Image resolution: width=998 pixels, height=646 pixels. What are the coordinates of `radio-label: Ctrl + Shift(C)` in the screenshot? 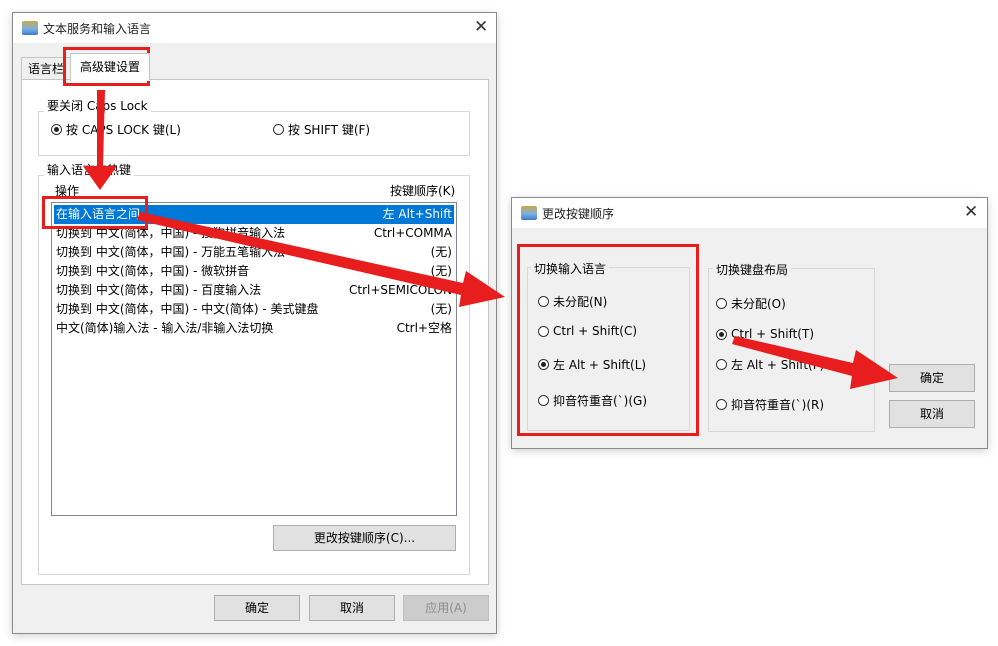 It's located at (595, 331).